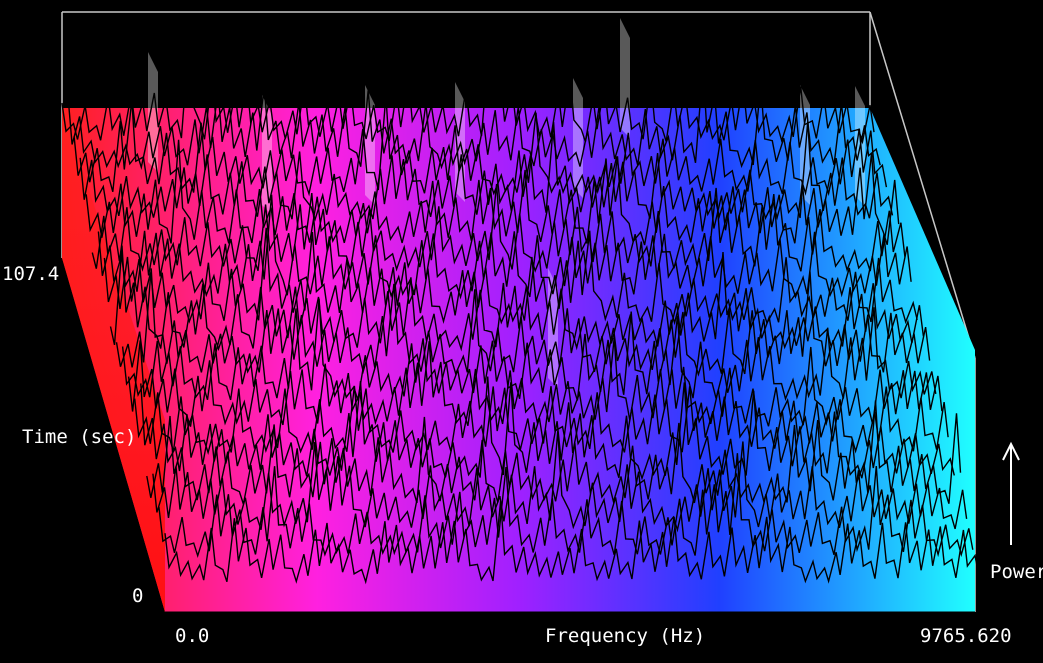  Describe the element at coordinates (966, 636) in the screenshot. I see `frequency-tick-max: 9765.620` at that location.